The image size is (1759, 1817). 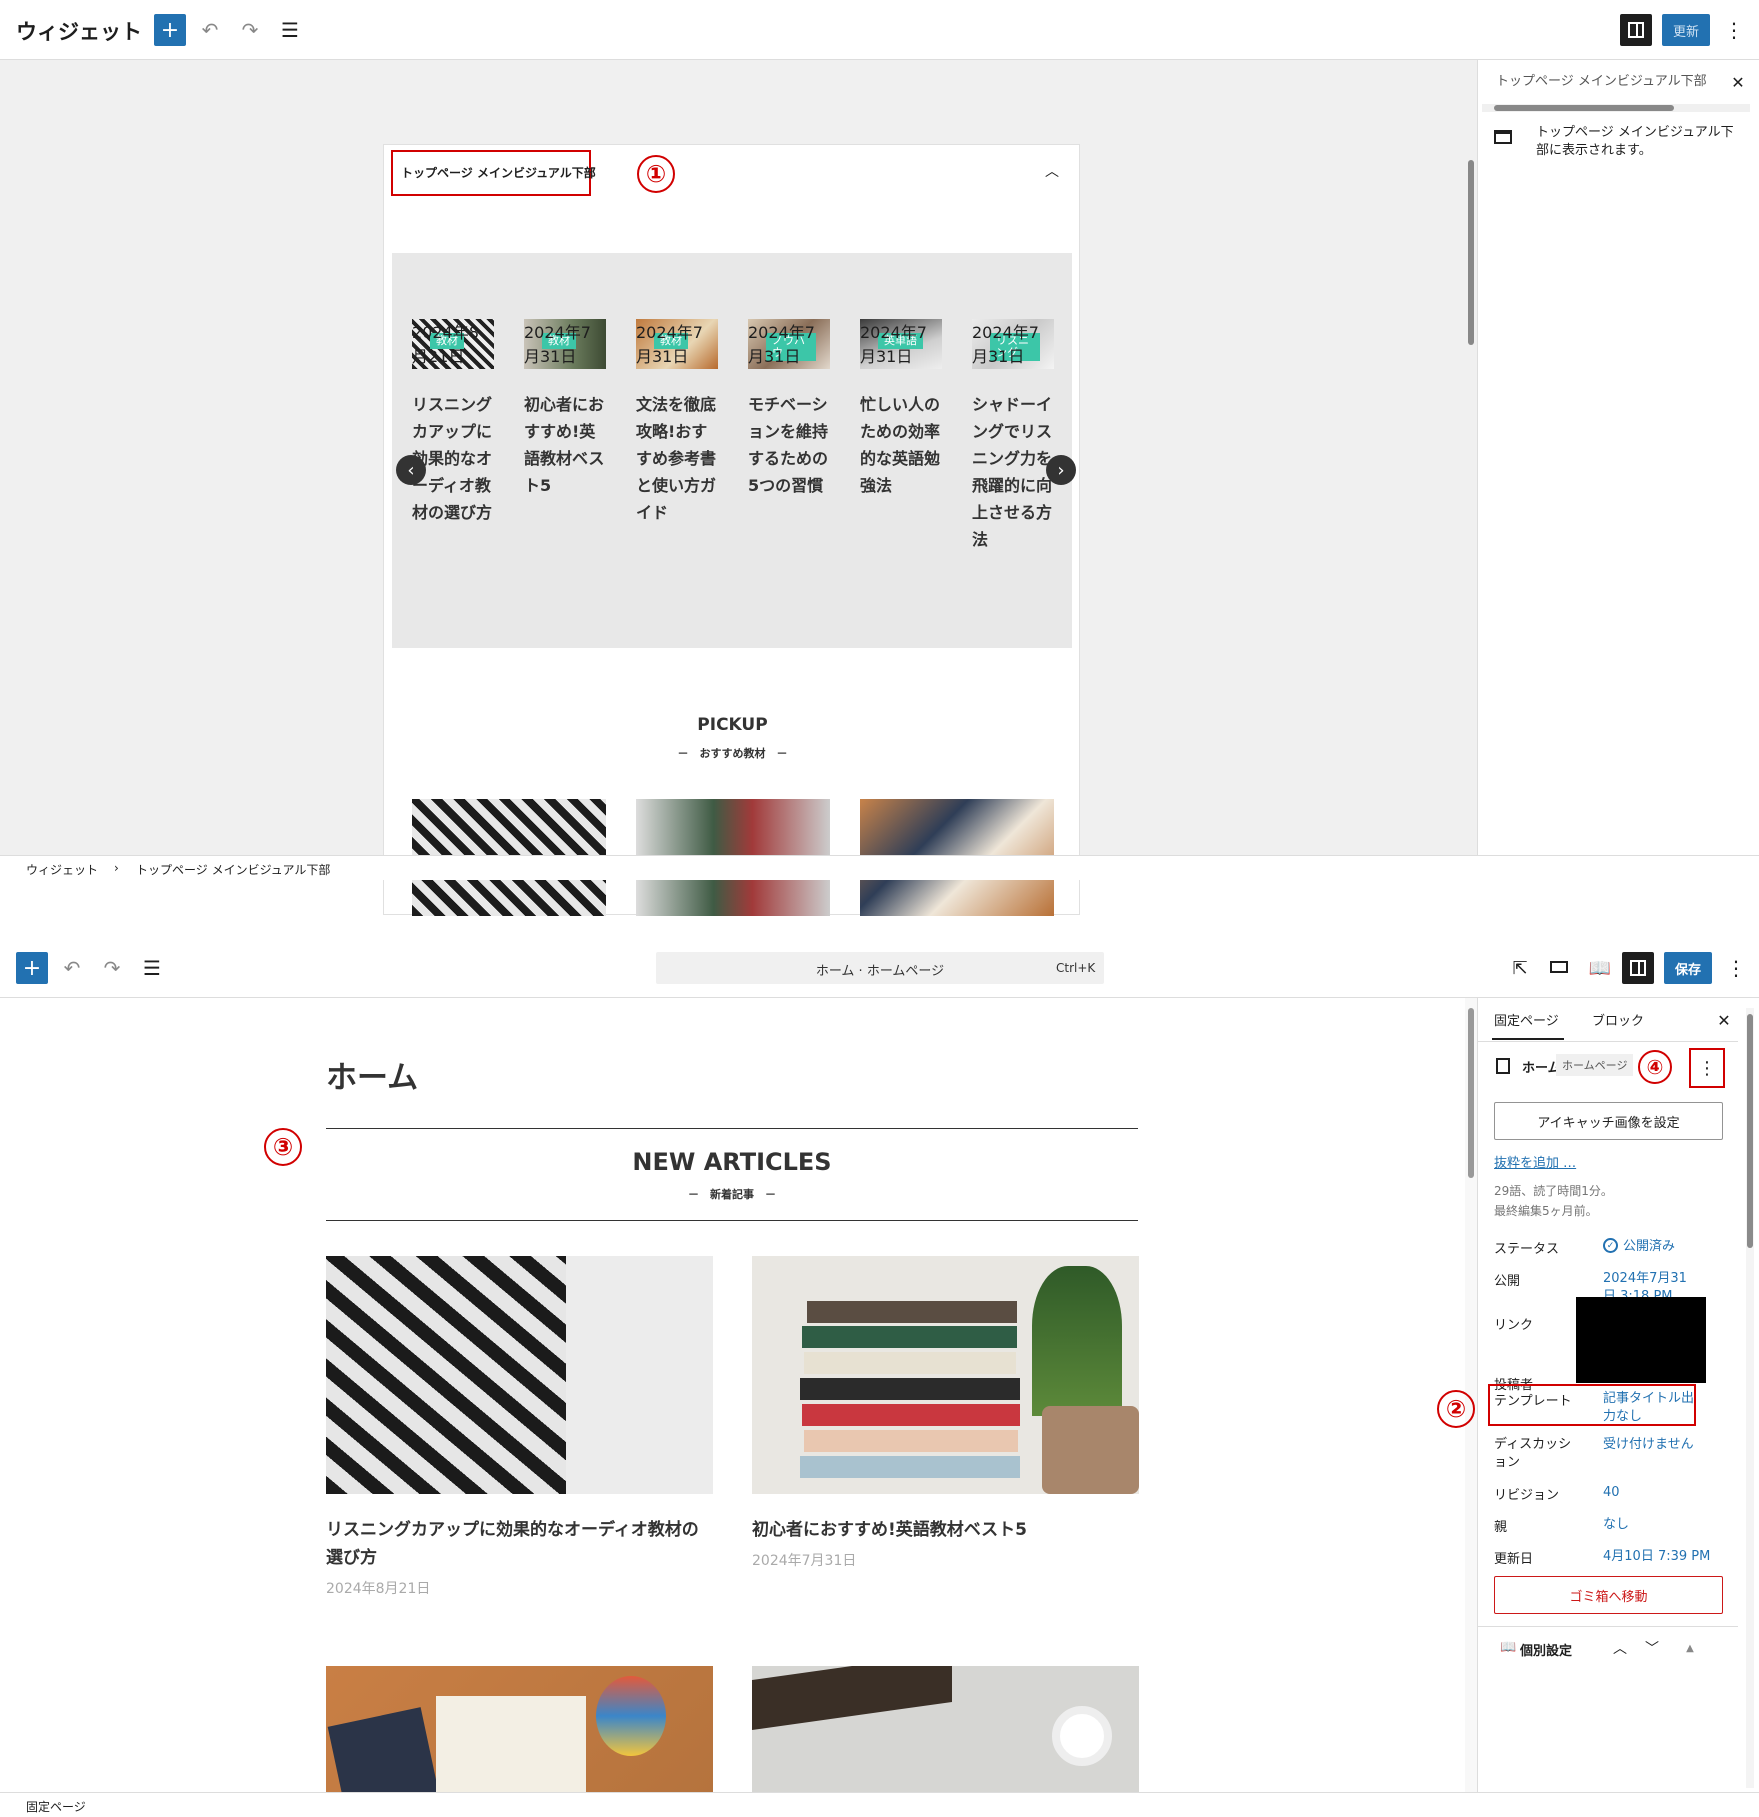 I want to click on redacted-block, so click(x=1641, y=1340).